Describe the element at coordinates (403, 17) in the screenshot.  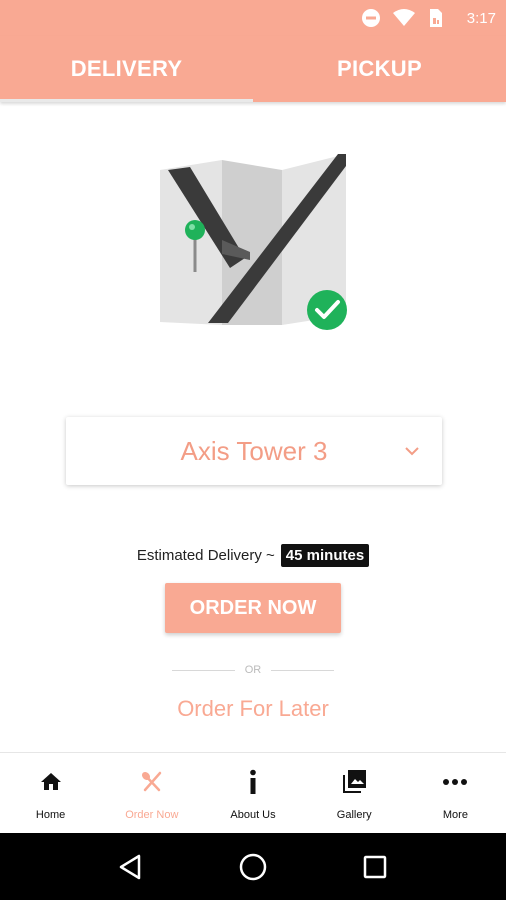
I see `wifi-icon` at that location.